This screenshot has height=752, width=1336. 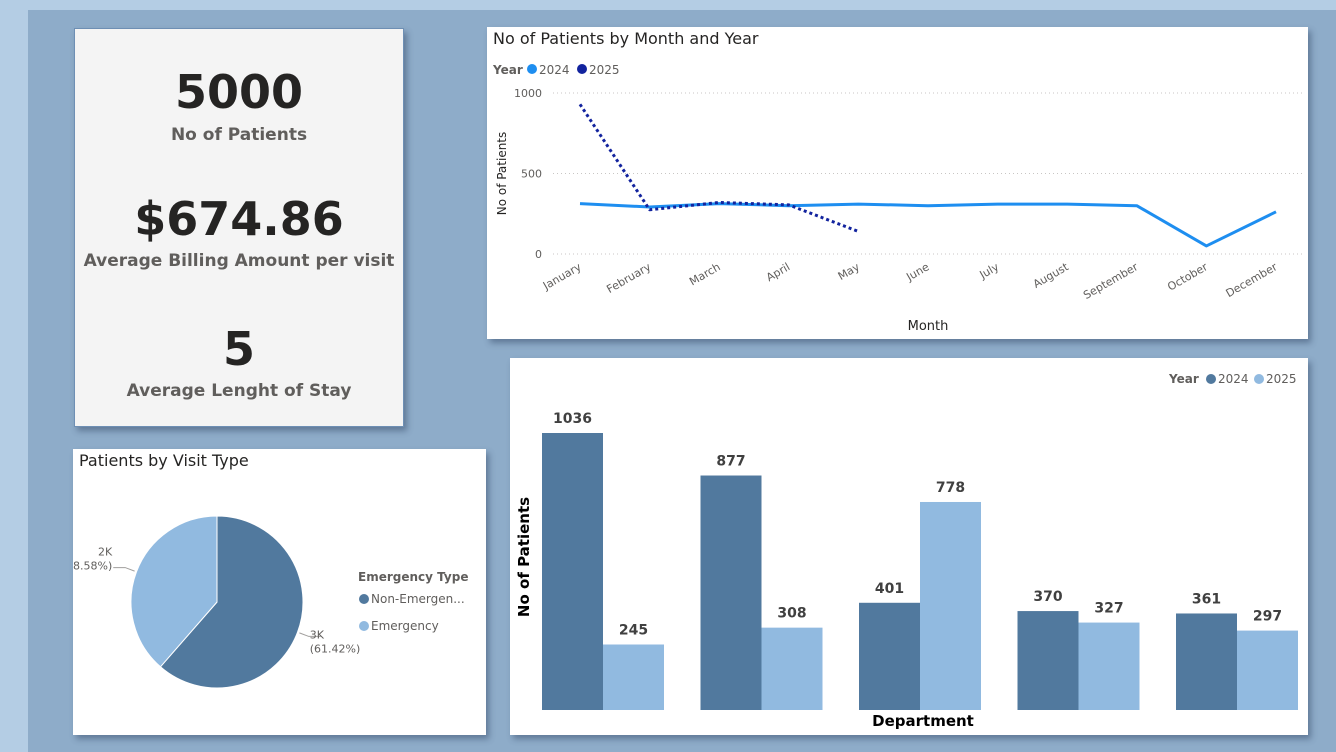 I want to click on pie-chart-title: Patients by Visit Type, so click(x=164, y=460).